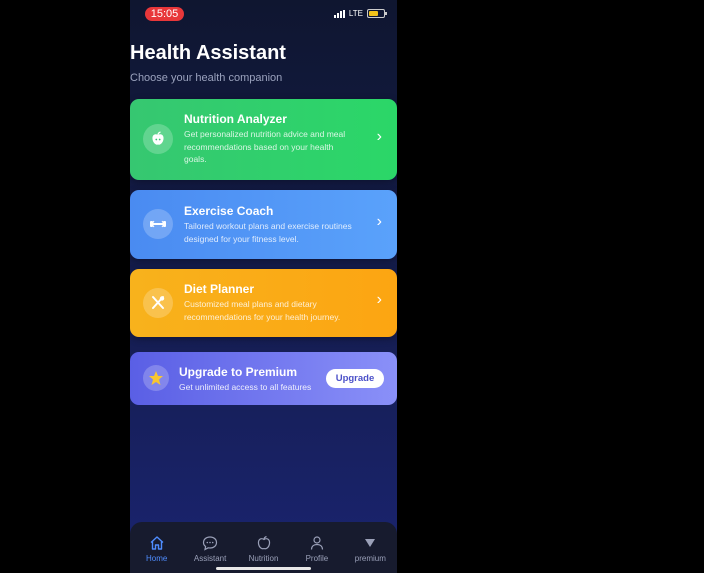 The width and height of the screenshot is (704, 573). I want to click on person-icon, so click(317, 543).